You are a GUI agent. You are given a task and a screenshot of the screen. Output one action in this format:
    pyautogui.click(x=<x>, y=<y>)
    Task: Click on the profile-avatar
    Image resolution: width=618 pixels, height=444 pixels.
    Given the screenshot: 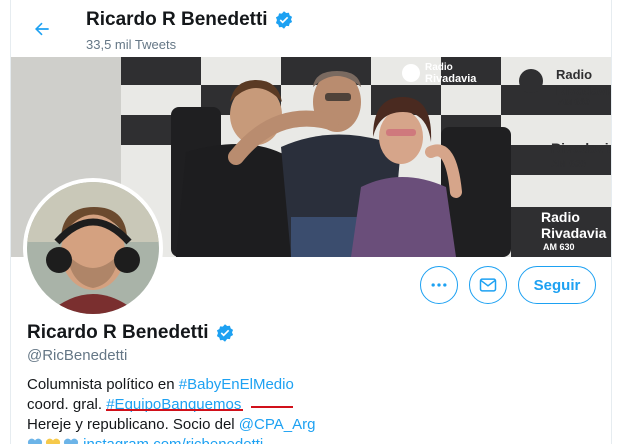 What is the action you would take?
    pyautogui.click(x=93, y=248)
    